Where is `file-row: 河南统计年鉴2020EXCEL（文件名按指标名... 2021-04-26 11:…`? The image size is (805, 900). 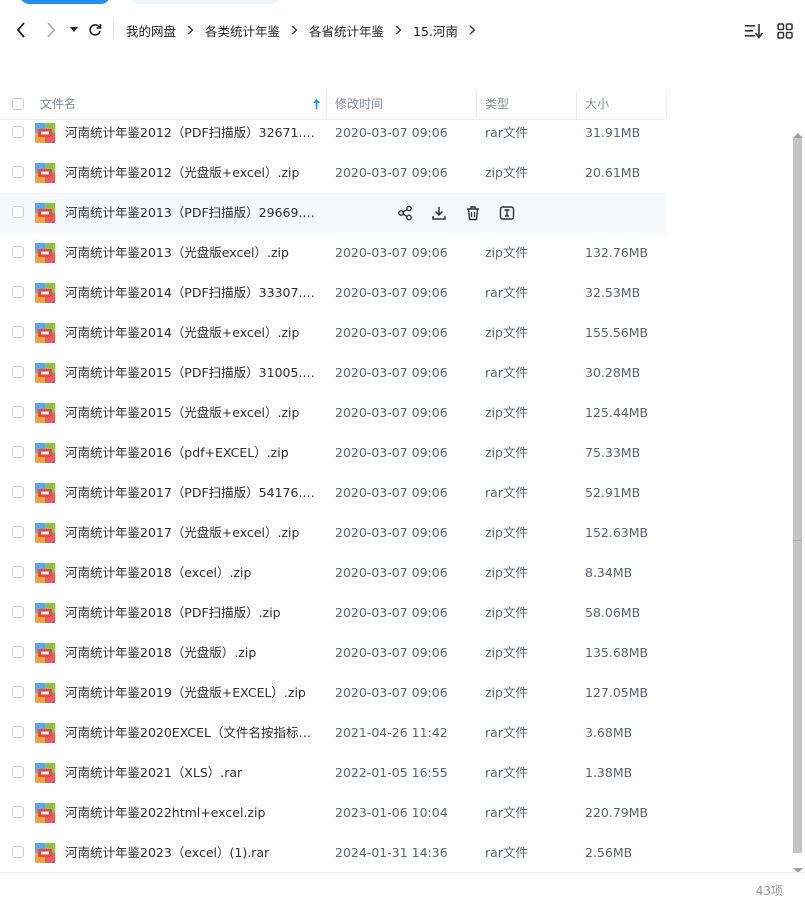 file-row: 河南统计年鉴2020EXCEL（文件名按指标名... 2021-04-26 11:… is located at coordinates (333, 733).